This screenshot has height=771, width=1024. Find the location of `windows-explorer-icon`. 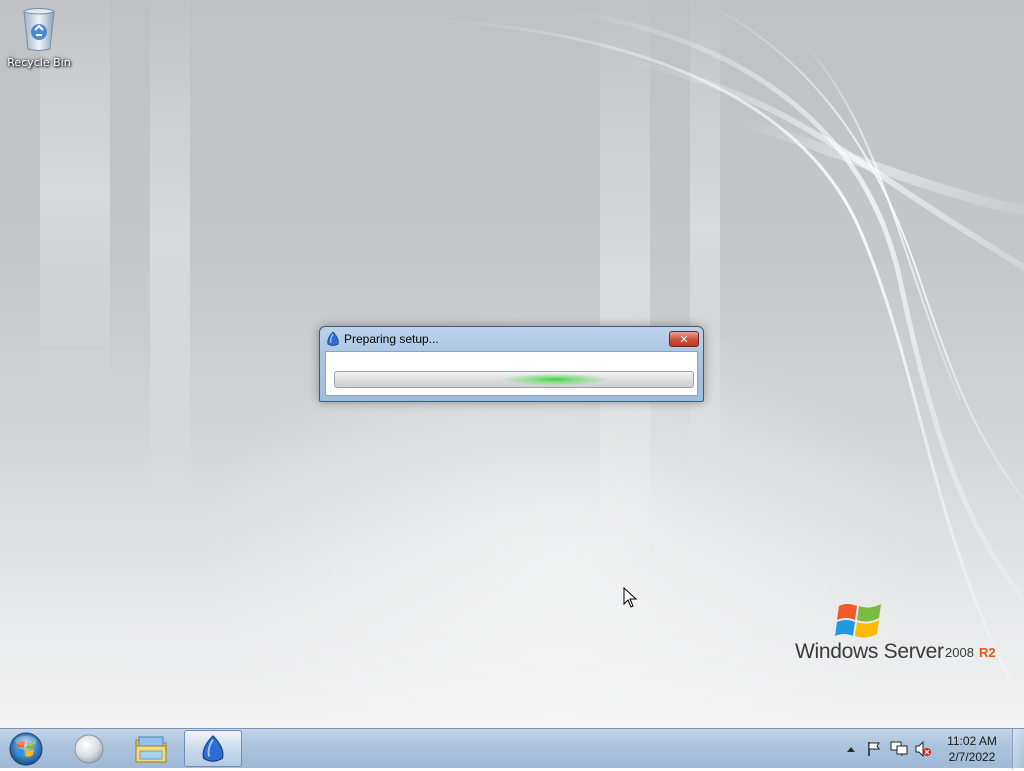

windows-explorer-icon is located at coordinates (151, 749).